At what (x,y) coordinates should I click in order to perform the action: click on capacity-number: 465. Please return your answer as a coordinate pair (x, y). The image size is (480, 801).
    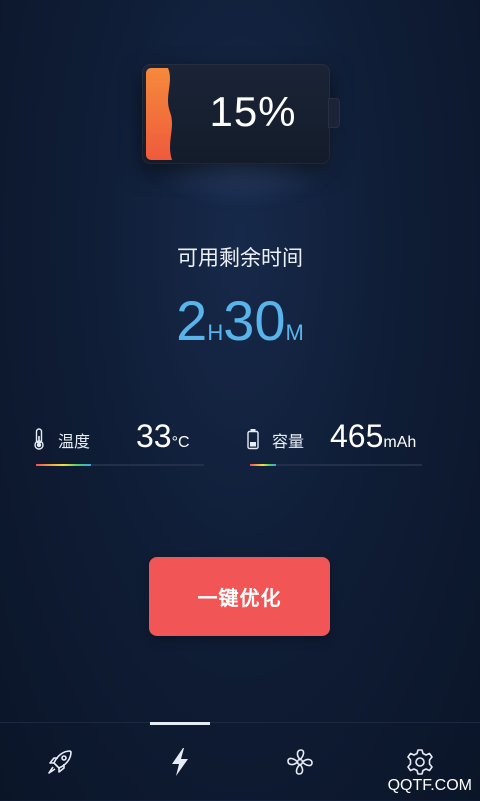
    Looking at the image, I should click on (357, 436).